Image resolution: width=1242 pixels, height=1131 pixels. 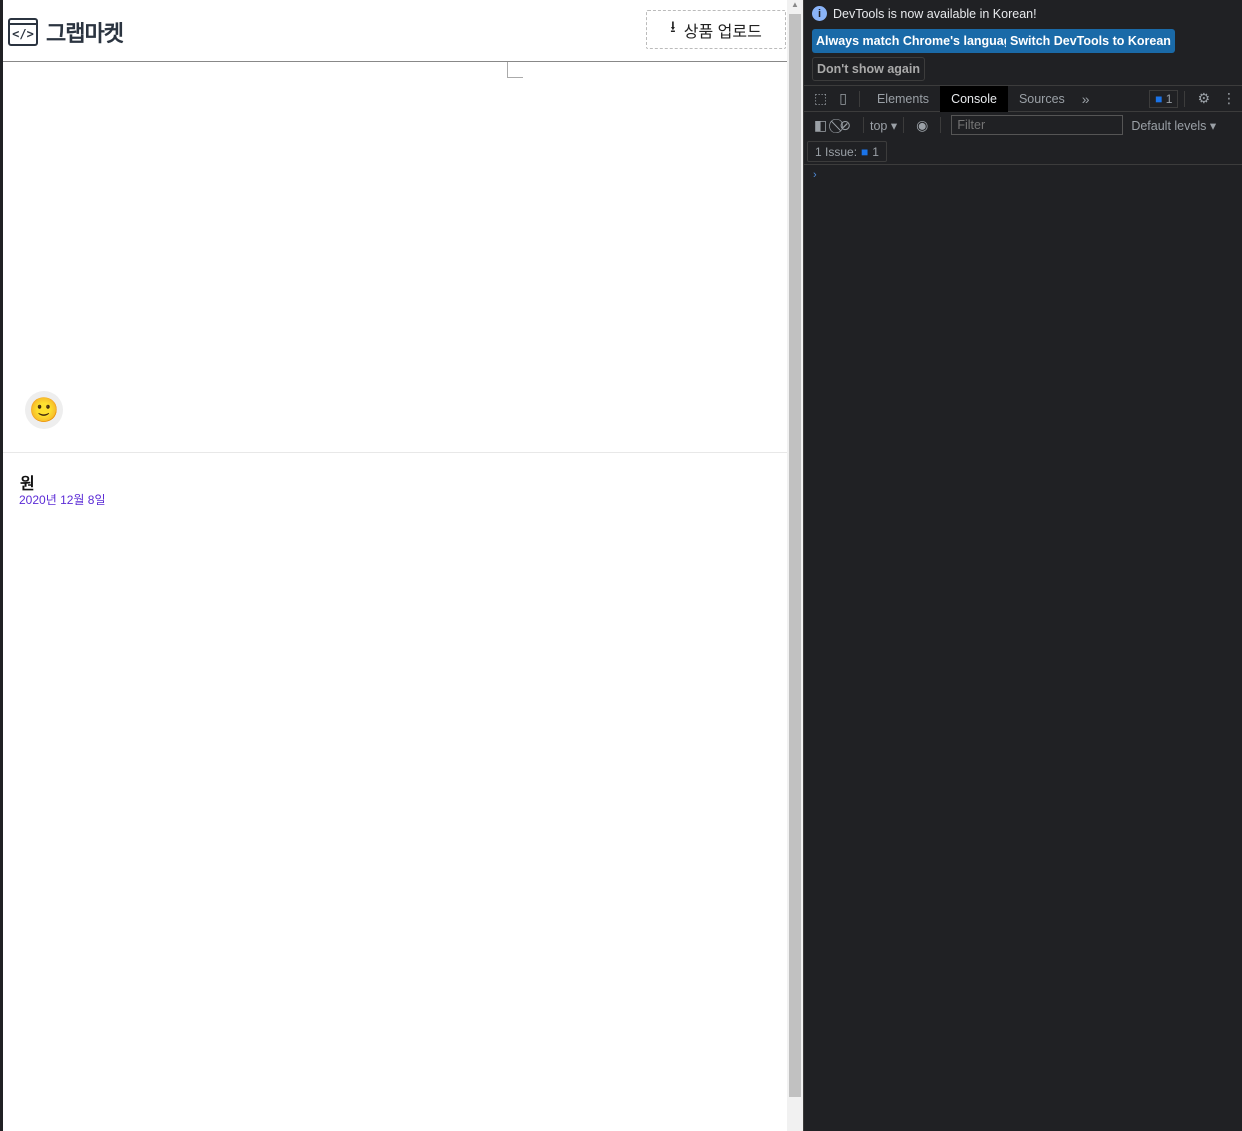 I want to click on devtools-tabs: ⬚ ▯ Elements Console Sources » ■ 1 ⚙ ⋮, so click(x=1023, y=98).